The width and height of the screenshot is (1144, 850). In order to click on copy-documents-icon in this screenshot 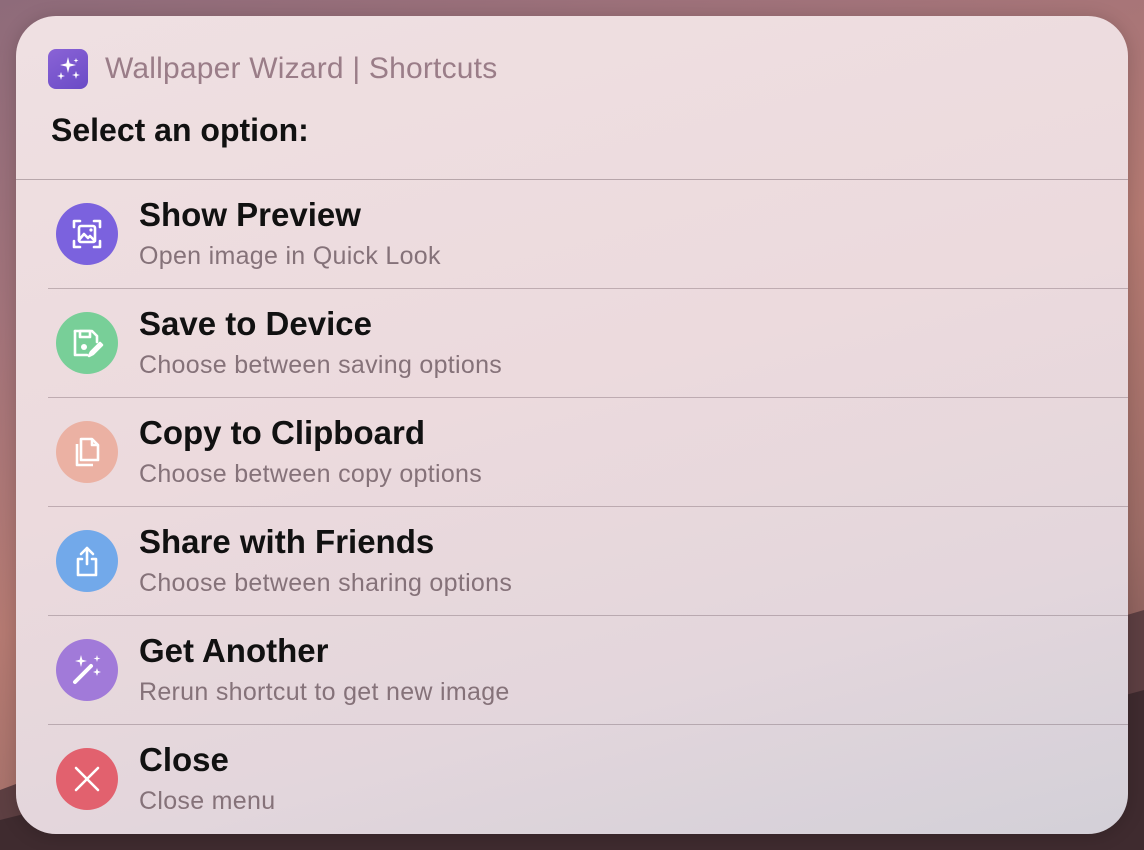, I will do `click(87, 452)`.